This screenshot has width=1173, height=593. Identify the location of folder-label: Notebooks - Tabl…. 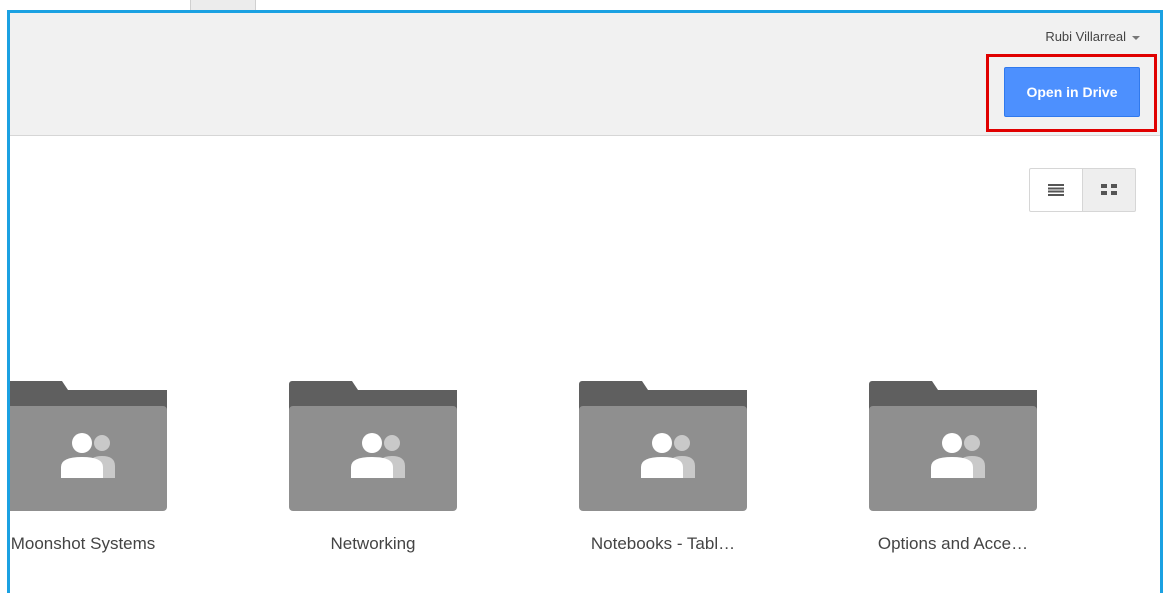
(663, 543).